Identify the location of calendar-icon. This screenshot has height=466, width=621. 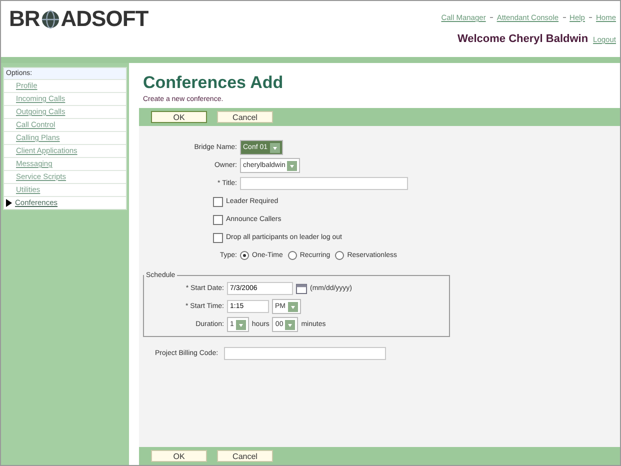
(301, 288).